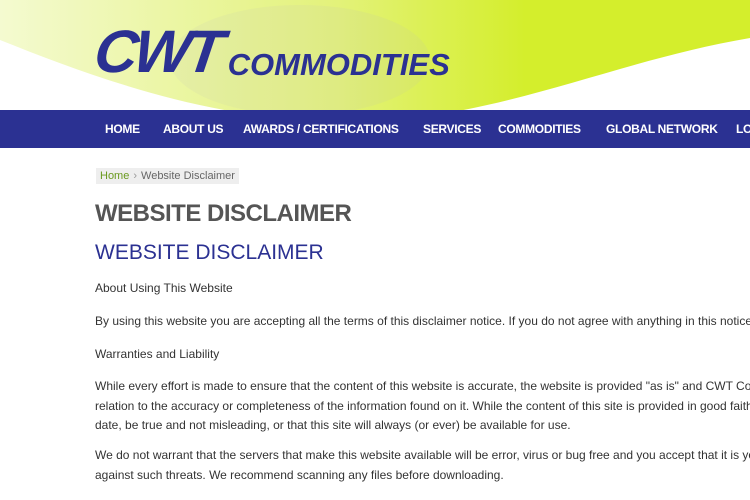 The width and height of the screenshot is (750, 500). Describe the element at coordinates (422, 289) in the screenshot. I see `paragraph-about: About Using This Website` at that location.